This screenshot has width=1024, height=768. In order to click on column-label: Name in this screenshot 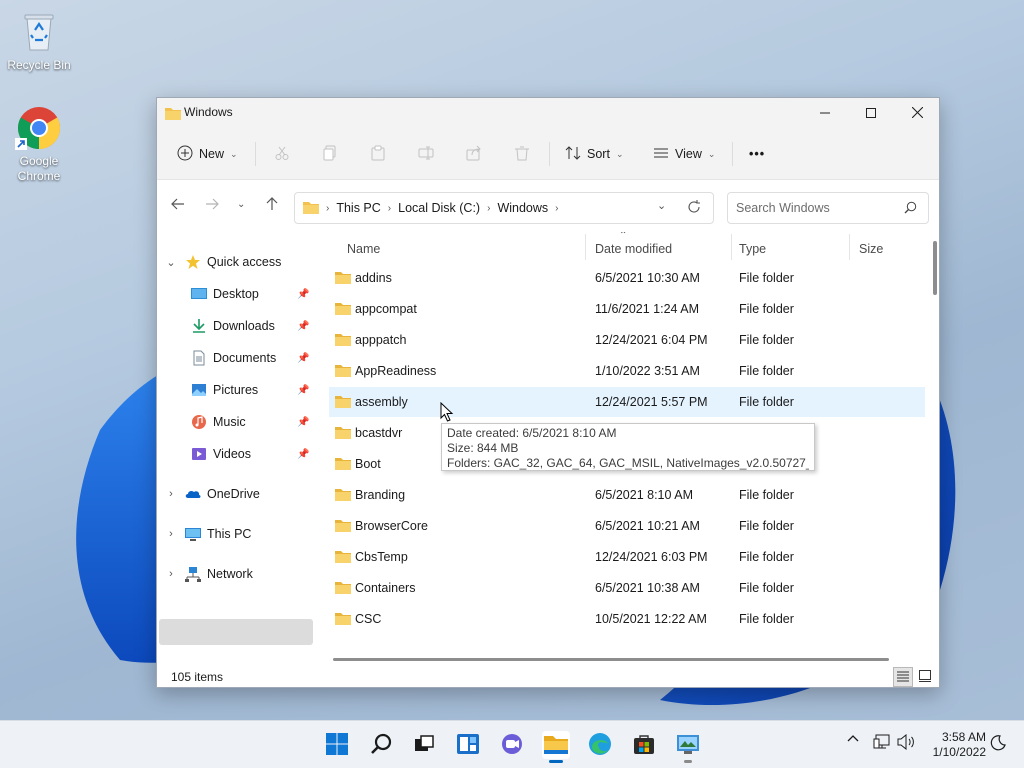, I will do `click(364, 249)`.